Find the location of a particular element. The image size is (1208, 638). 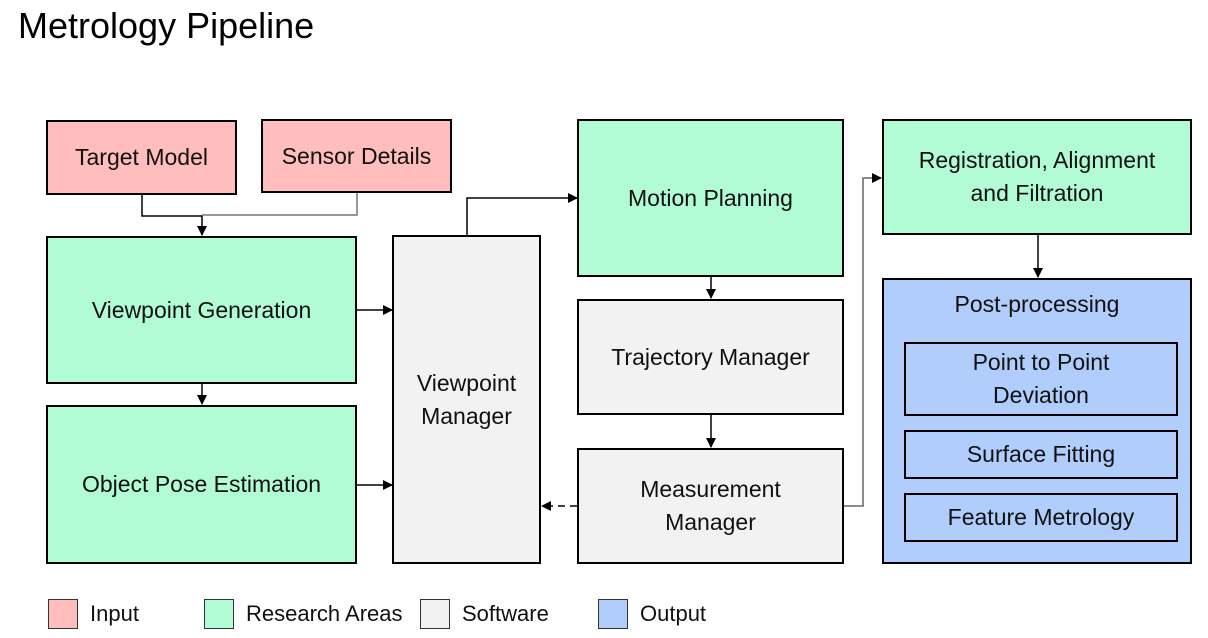

node-label: Trajectory Manager is located at coordinates (710, 356).